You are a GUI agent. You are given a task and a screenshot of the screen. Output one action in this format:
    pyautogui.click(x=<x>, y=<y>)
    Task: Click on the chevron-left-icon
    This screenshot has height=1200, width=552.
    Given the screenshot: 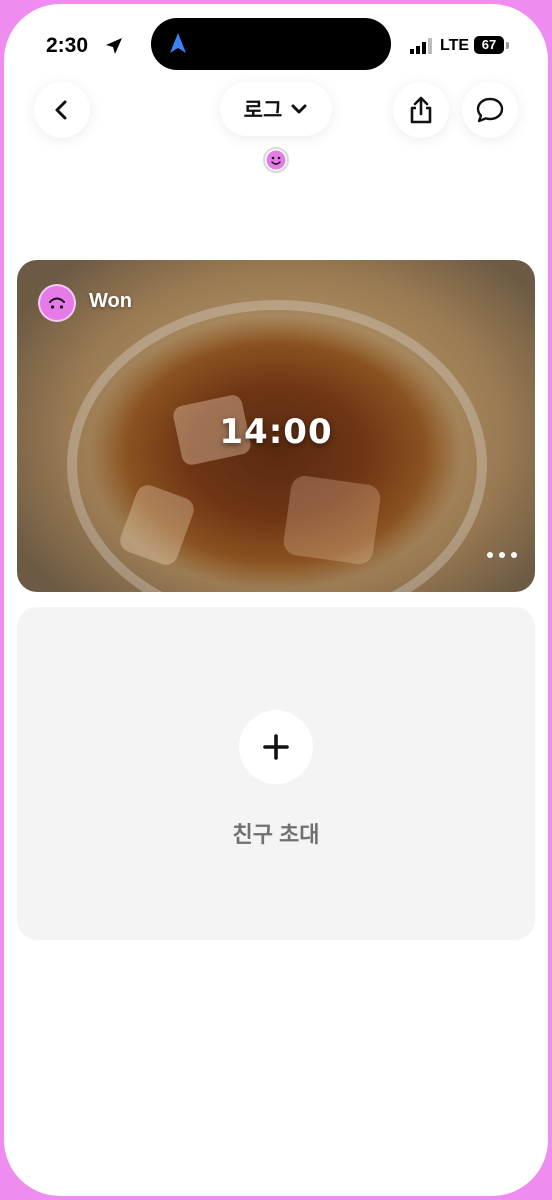 What is the action you would take?
    pyautogui.click(x=61, y=110)
    